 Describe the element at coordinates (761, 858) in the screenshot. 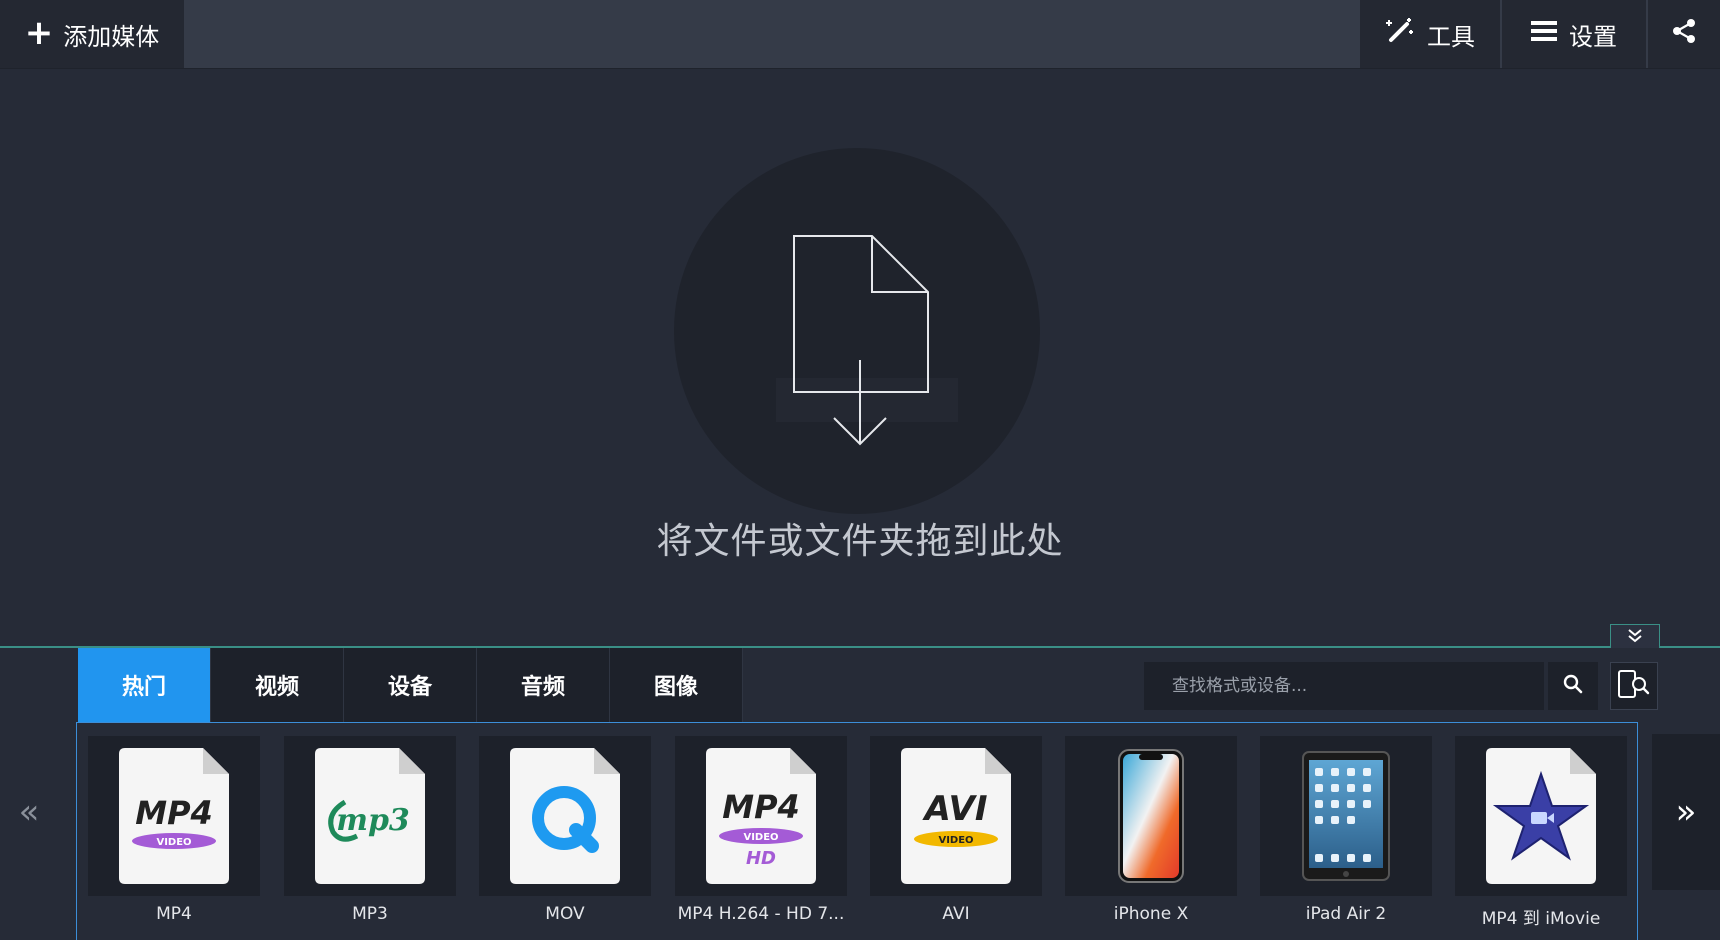

I see `svg-text: HD` at that location.